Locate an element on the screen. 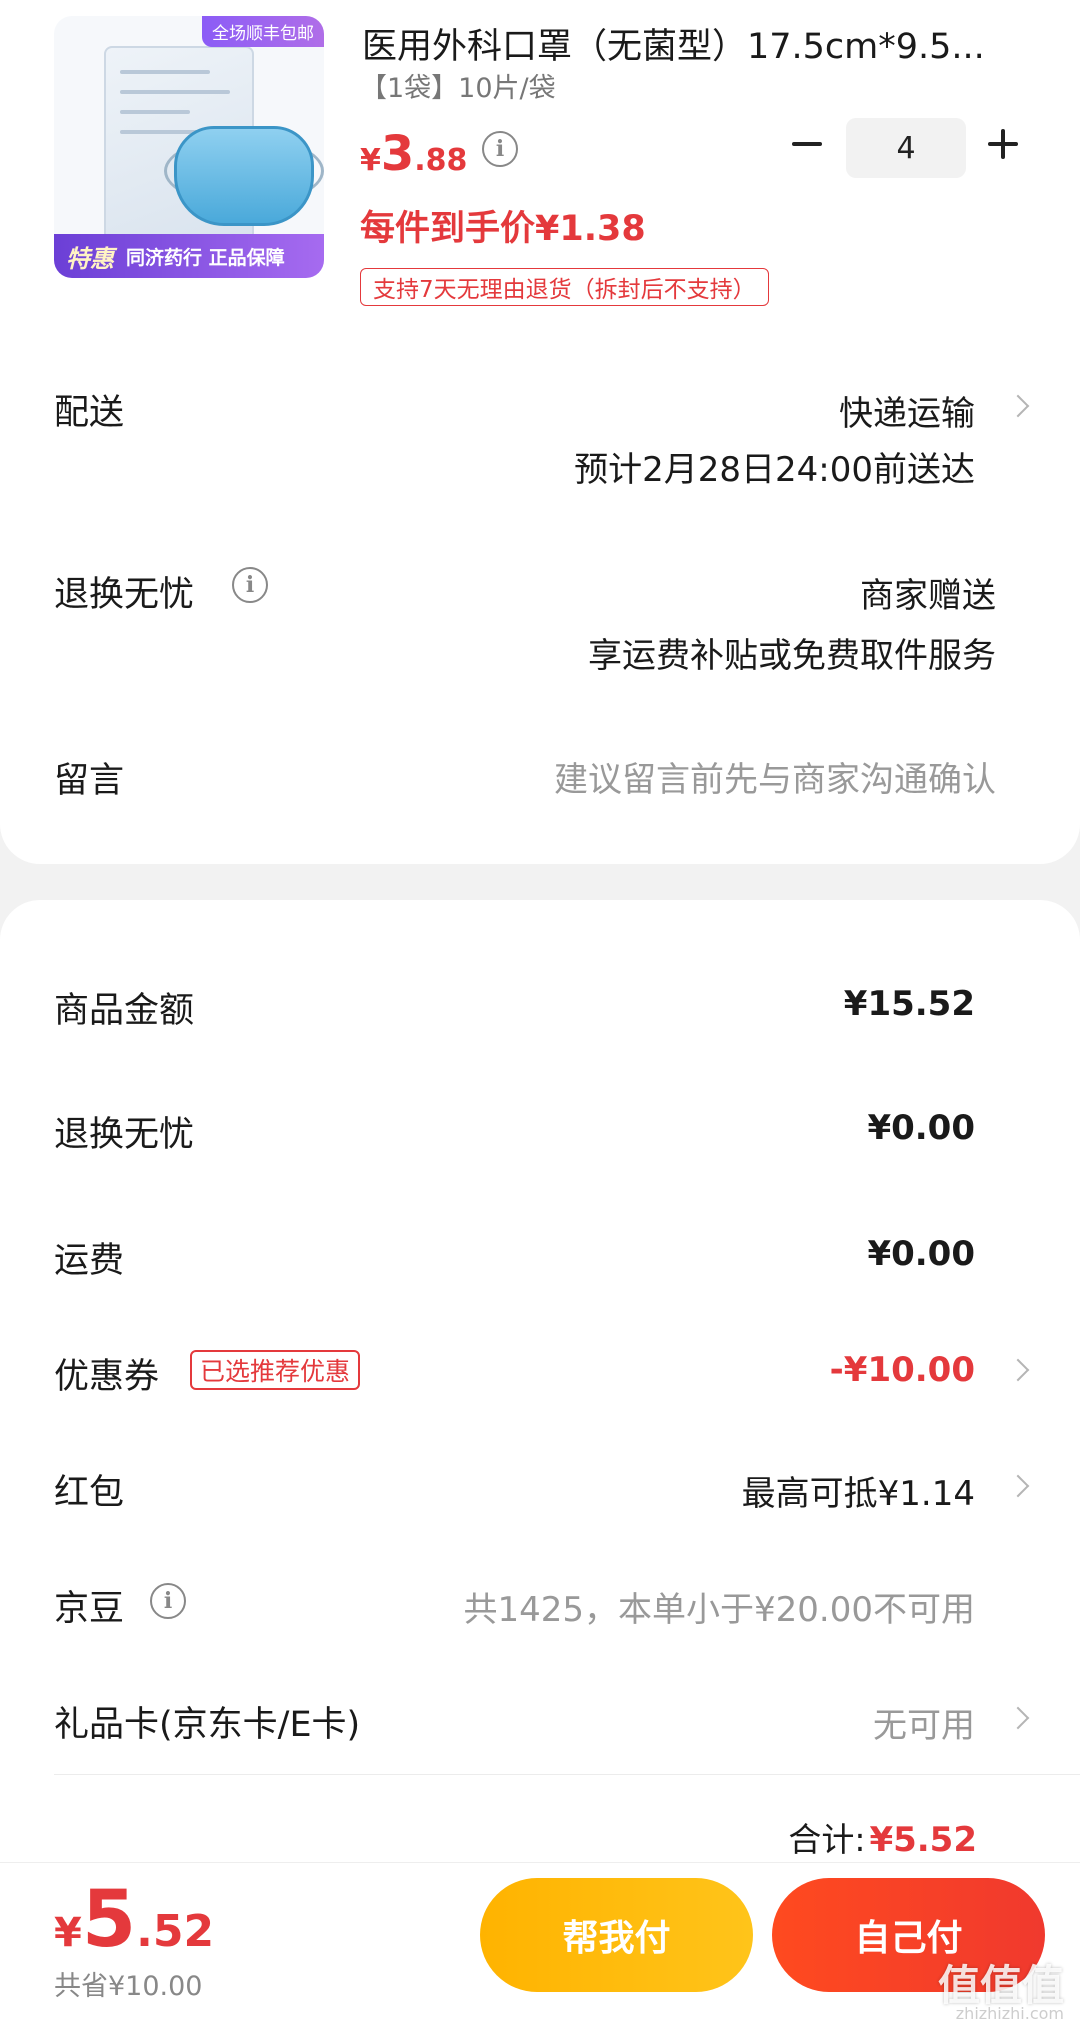  payable-symbol: ¥ is located at coordinates (68, 1933).